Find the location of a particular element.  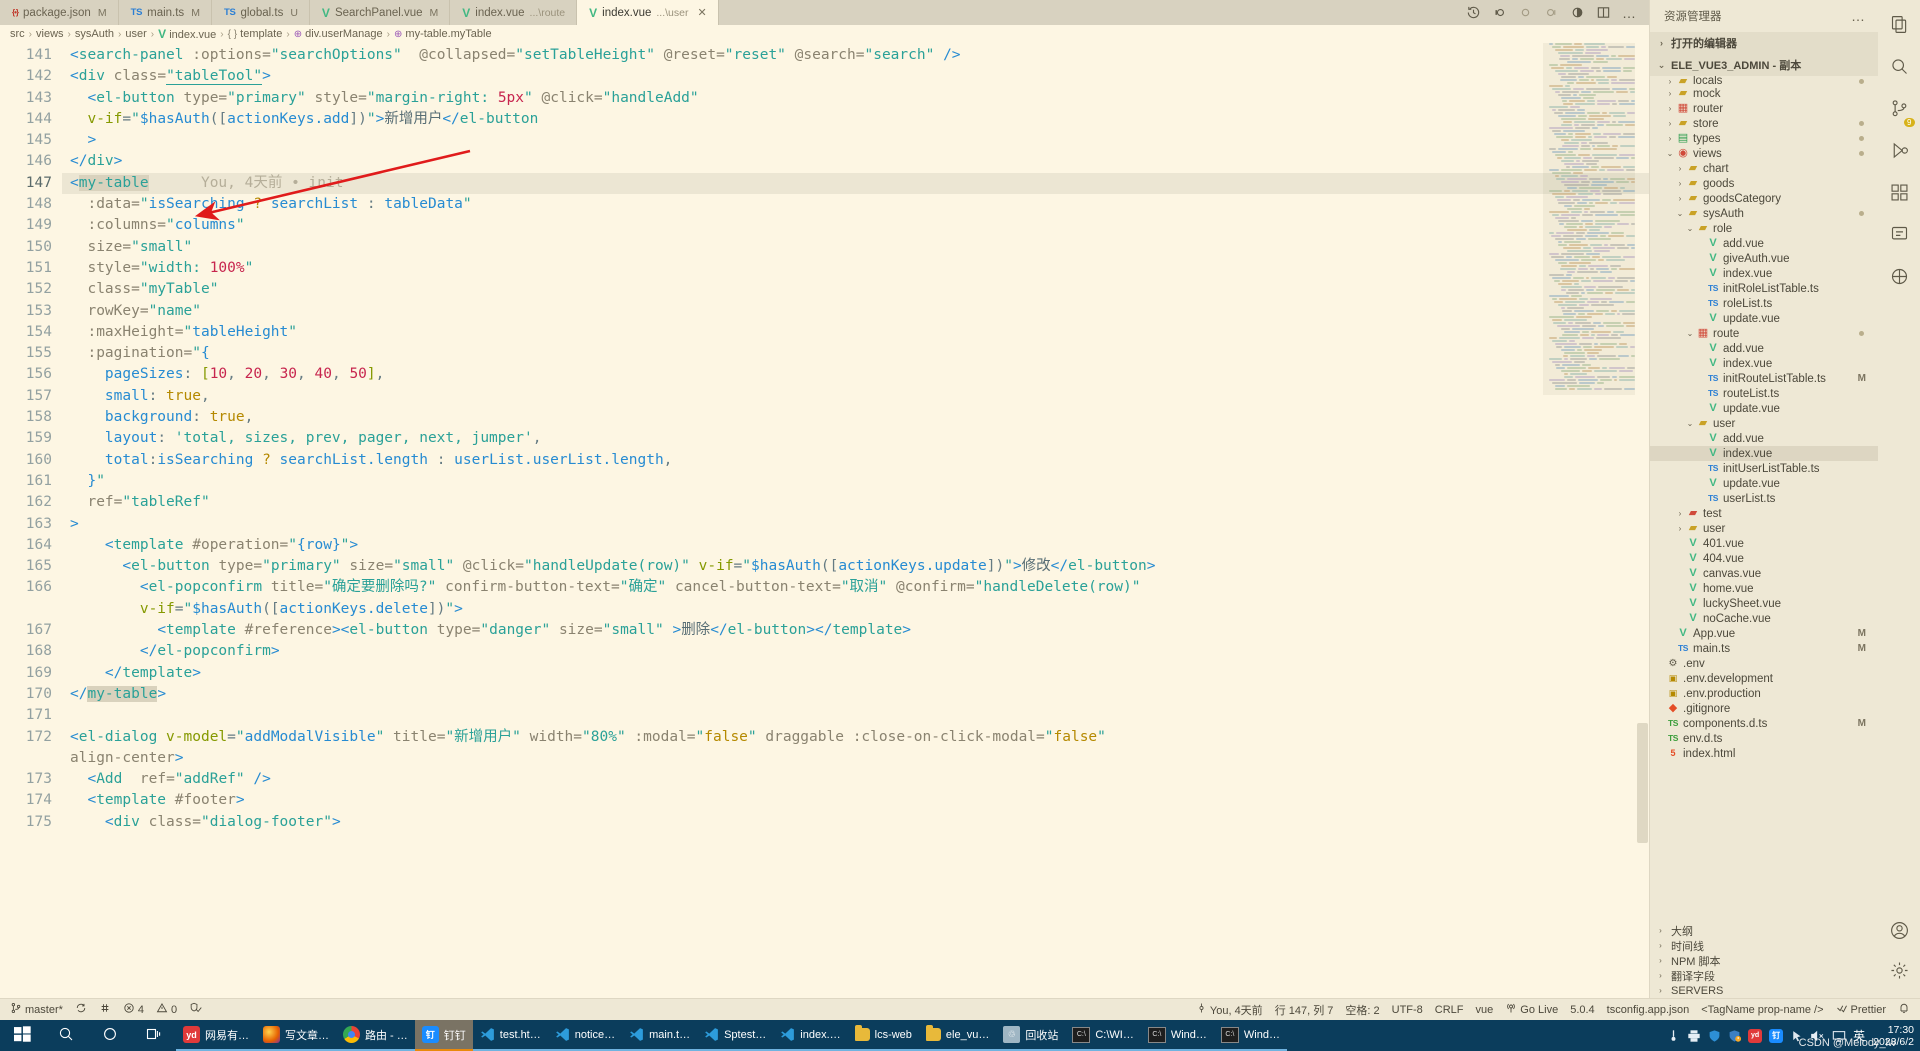

testing-icon is located at coordinates (1899, 237).